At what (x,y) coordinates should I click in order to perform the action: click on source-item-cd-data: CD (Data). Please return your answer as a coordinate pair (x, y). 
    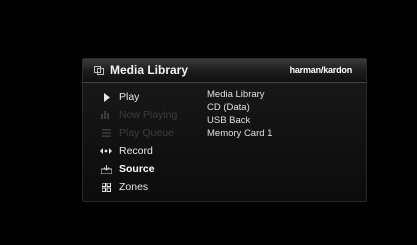
    Looking at the image, I should click on (228, 107).